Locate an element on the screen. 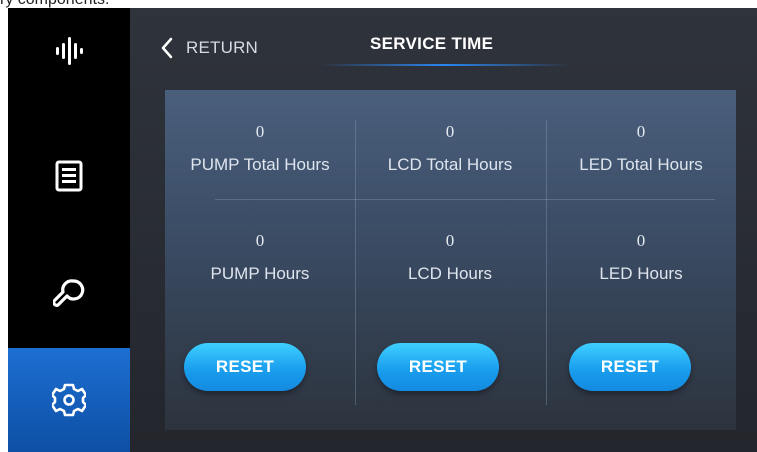 This screenshot has height=452, width=757. row-divider is located at coordinates (465, 199).